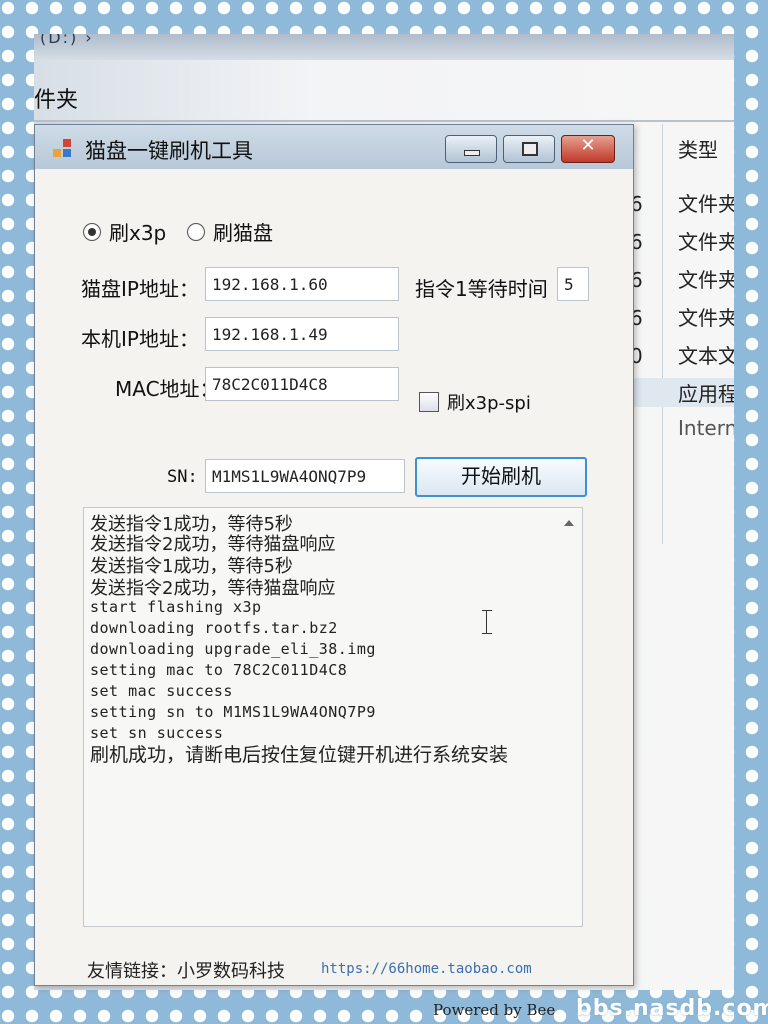 This screenshot has width=768, height=1024. Describe the element at coordinates (672, 1008) in the screenshot. I see `site-watermark: bbs.nasdb.com` at that location.